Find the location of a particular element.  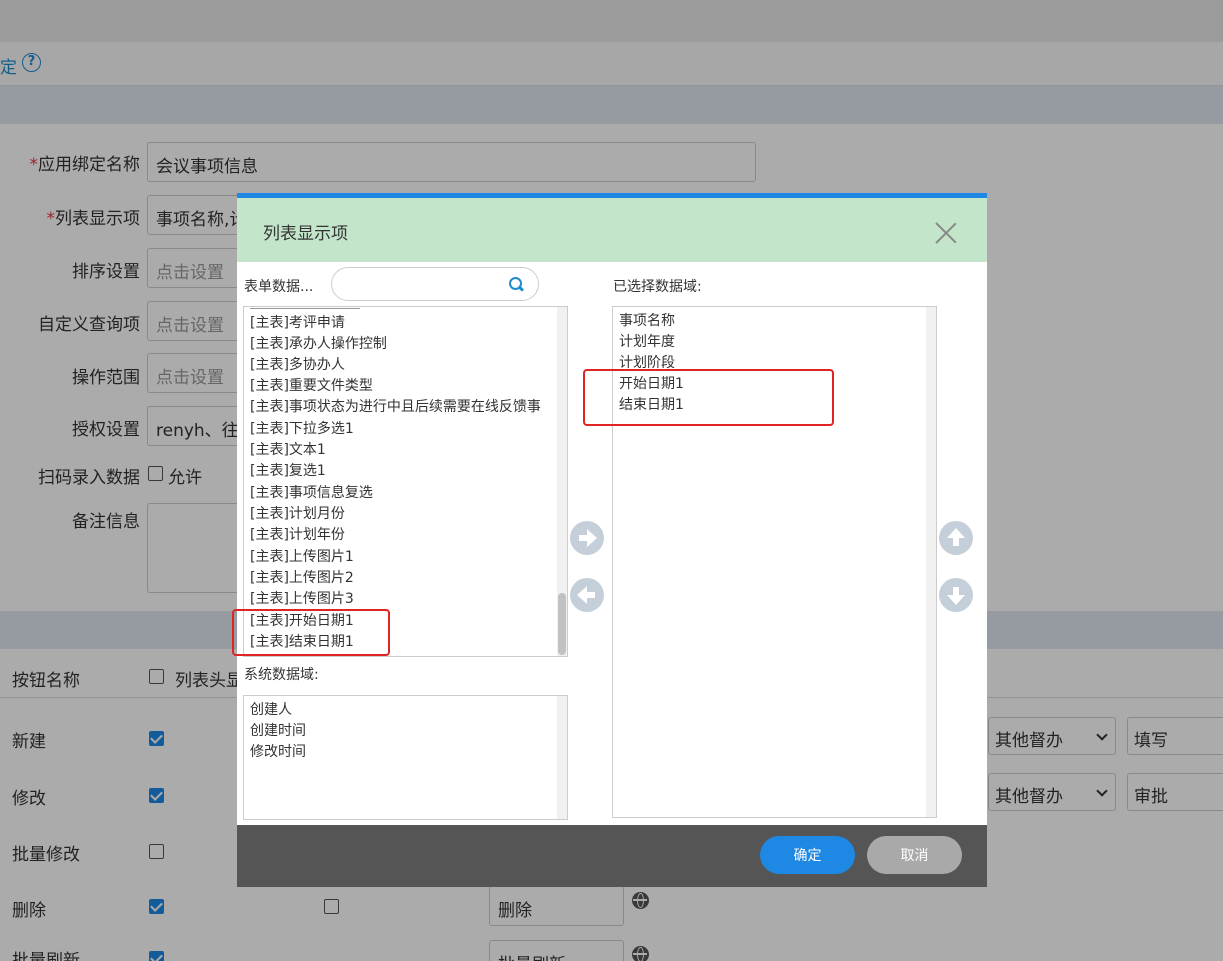

selected-fields-label: 已选择数据域: is located at coordinates (657, 287).